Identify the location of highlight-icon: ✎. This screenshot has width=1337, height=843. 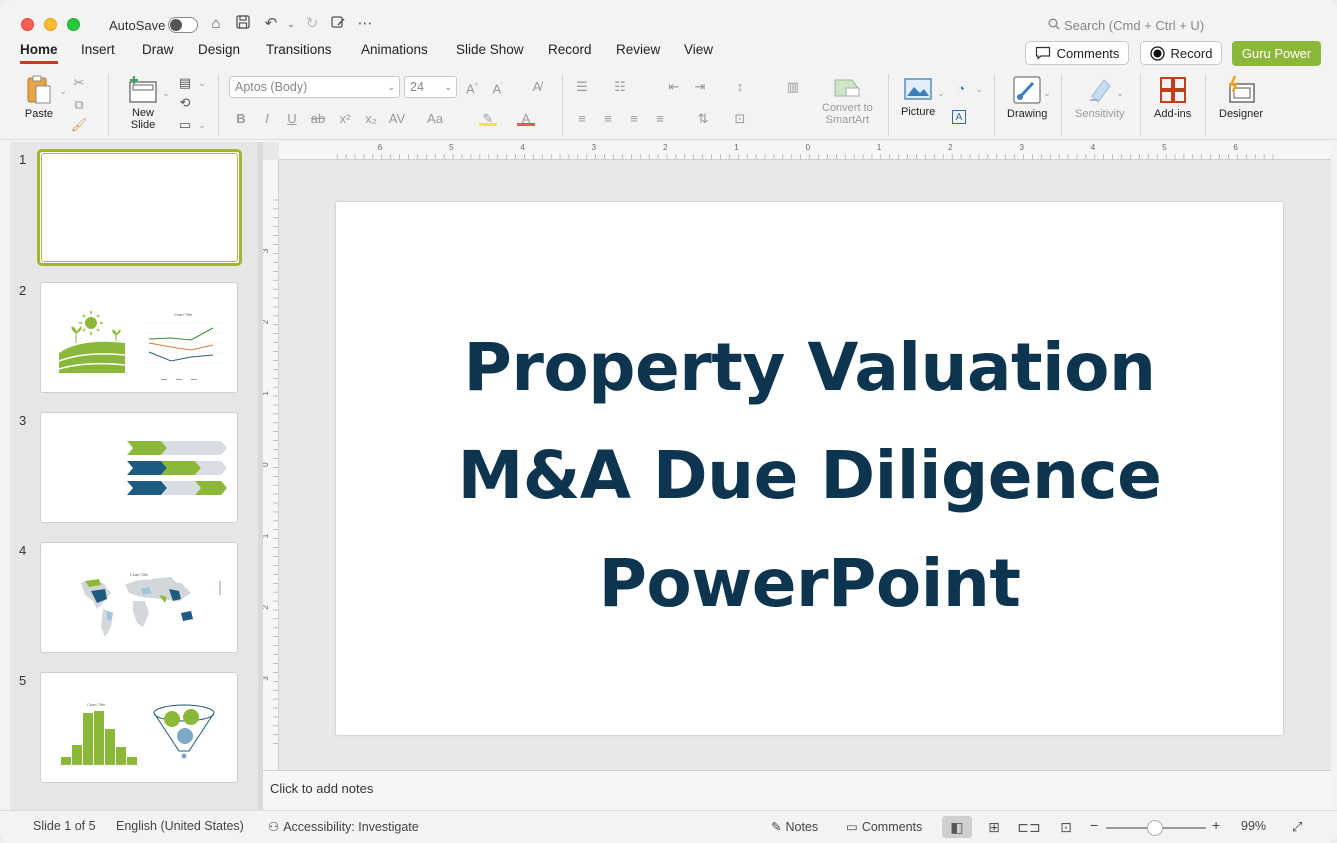
(488, 118).